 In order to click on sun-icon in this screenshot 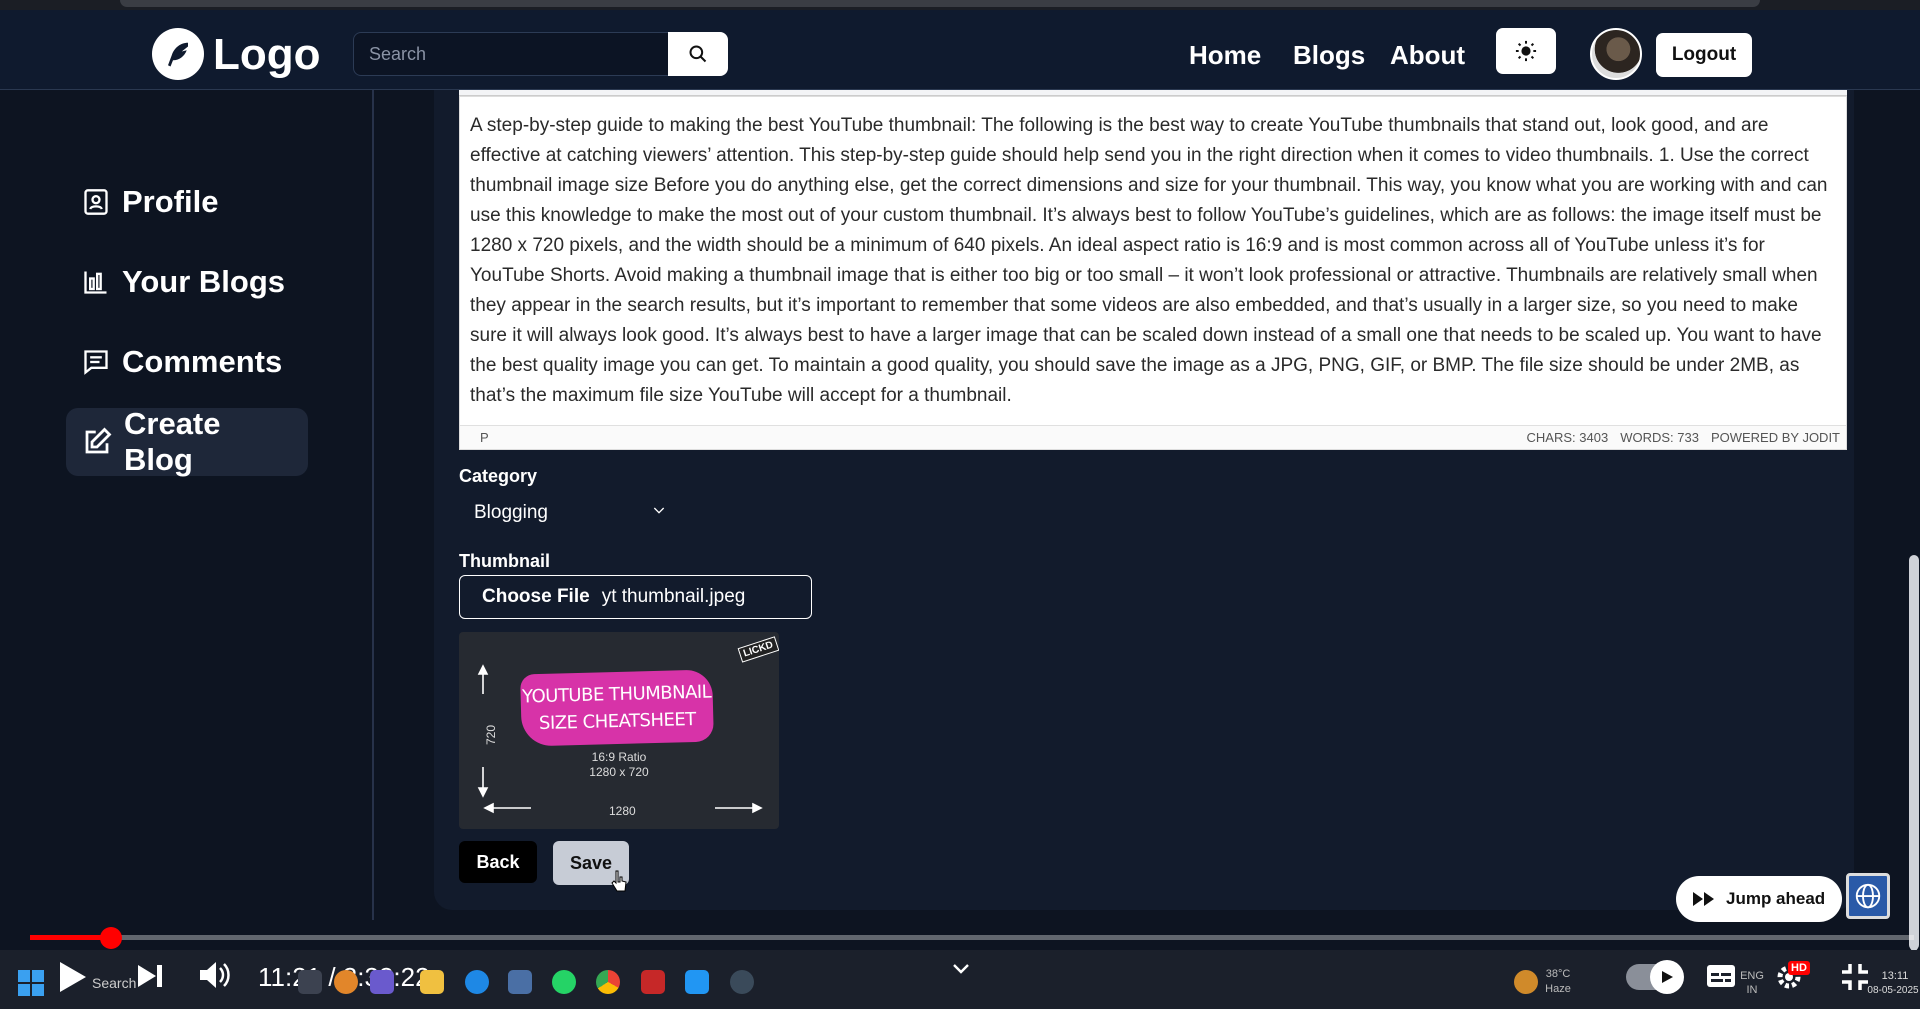, I will do `click(1526, 51)`.